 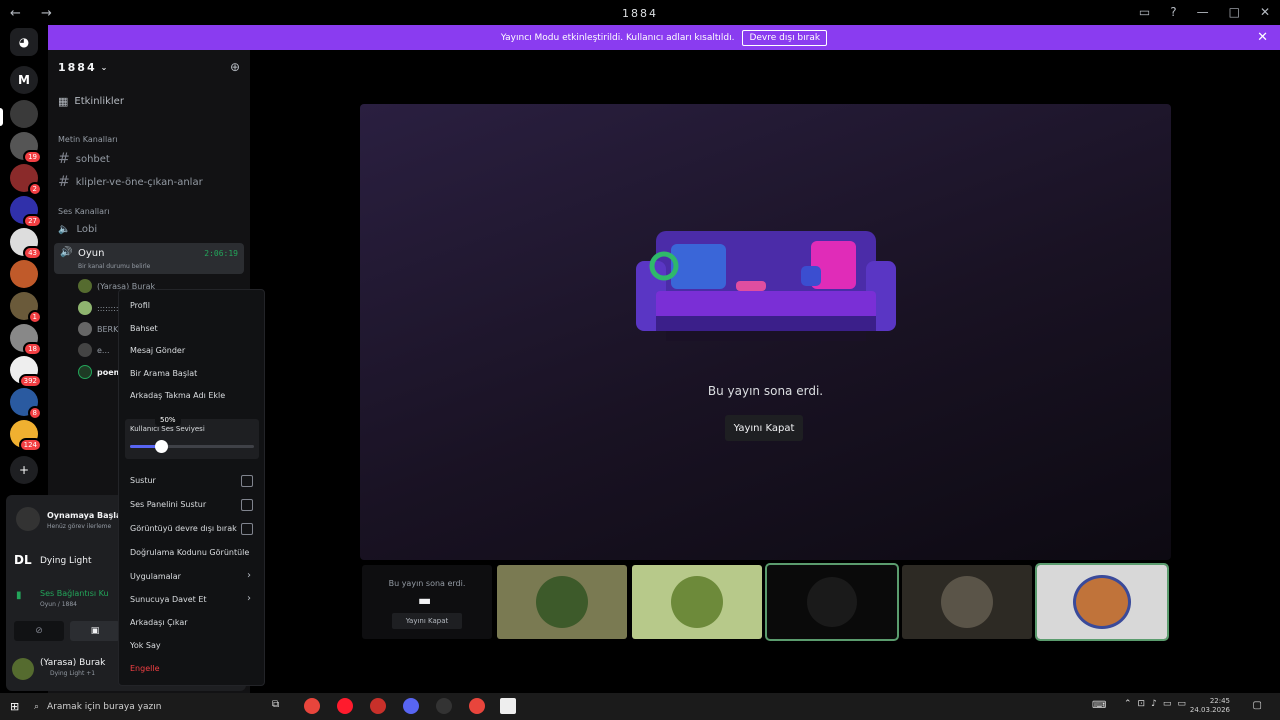 What do you see at coordinates (247, 505) in the screenshot?
I see `mute-soundboard-checkbox` at bounding box center [247, 505].